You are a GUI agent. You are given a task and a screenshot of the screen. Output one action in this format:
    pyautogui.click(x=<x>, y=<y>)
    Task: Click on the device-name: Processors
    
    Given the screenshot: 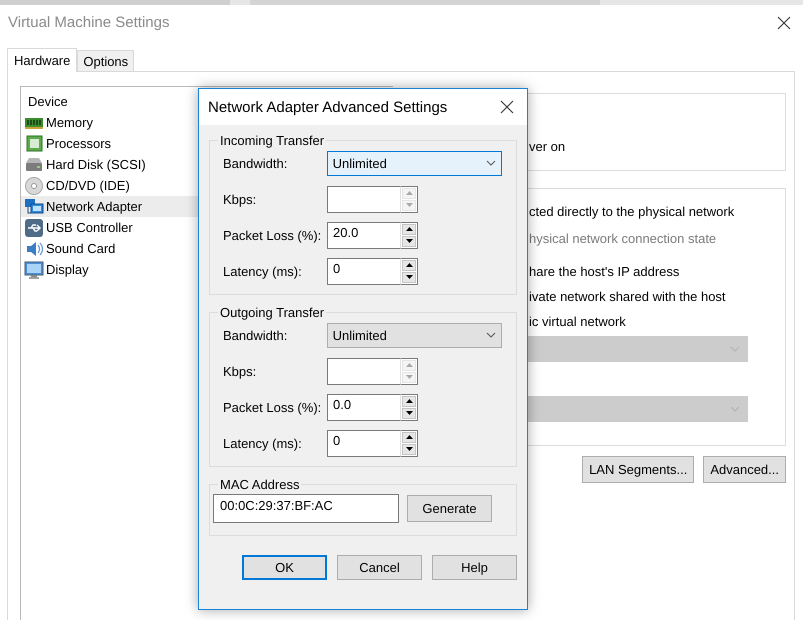 What is the action you would take?
    pyautogui.click(x=79, y=143)
    